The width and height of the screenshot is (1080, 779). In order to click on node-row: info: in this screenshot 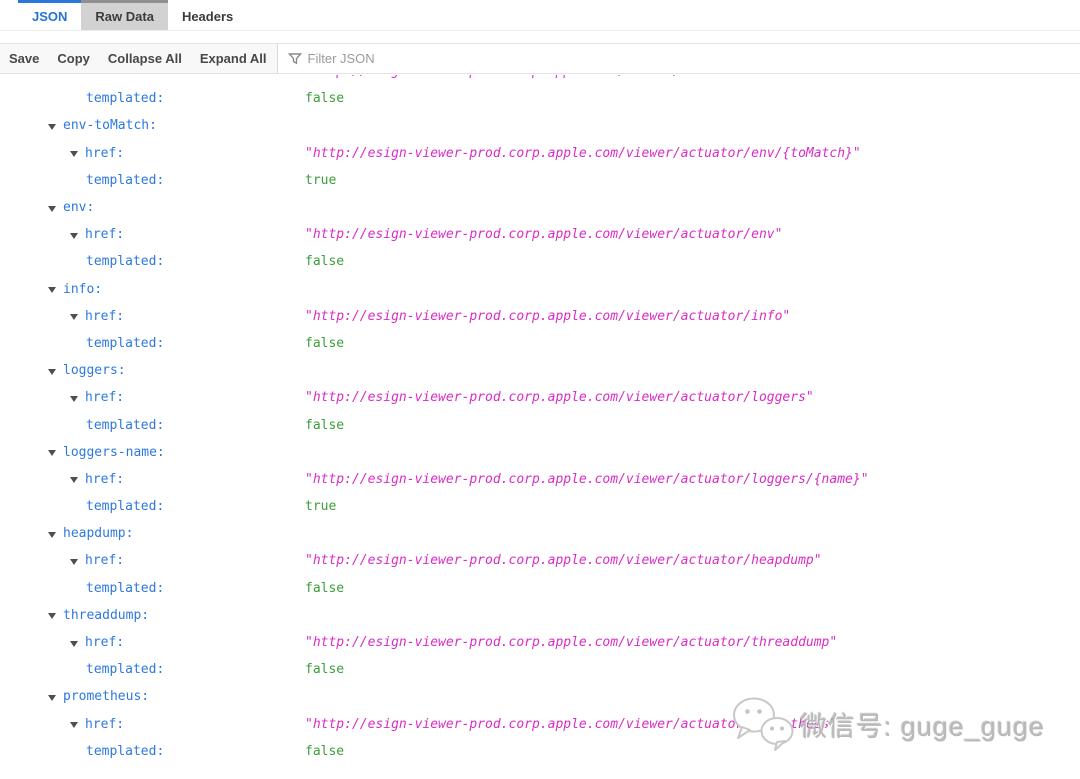, I will do `click(540, 289)`.